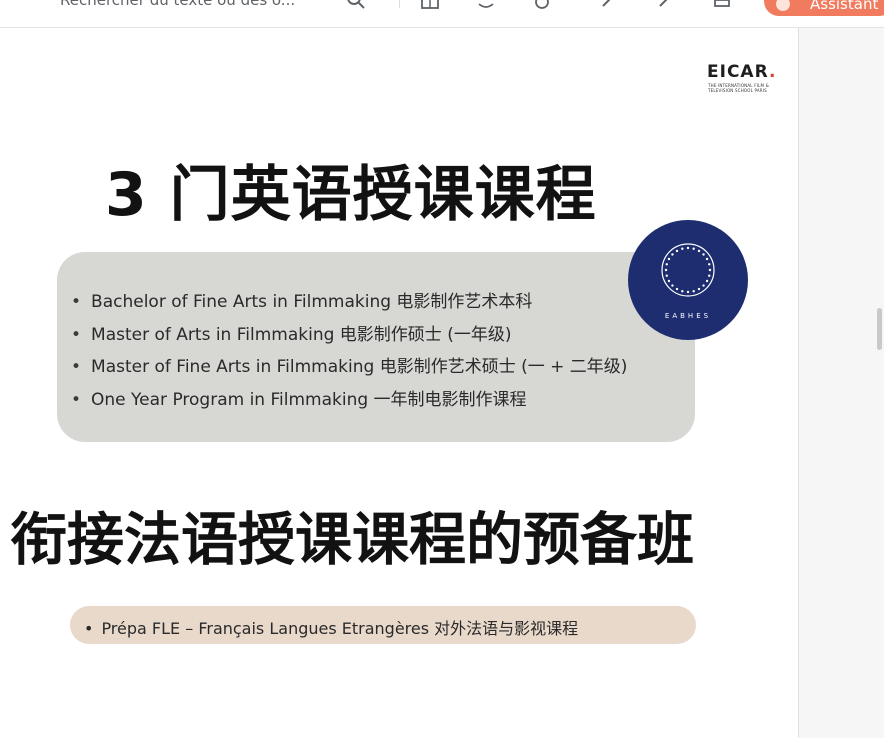 The height and width of the screenshot is (738, 884). I want to click on viewer-gutter, so click(841, 383).